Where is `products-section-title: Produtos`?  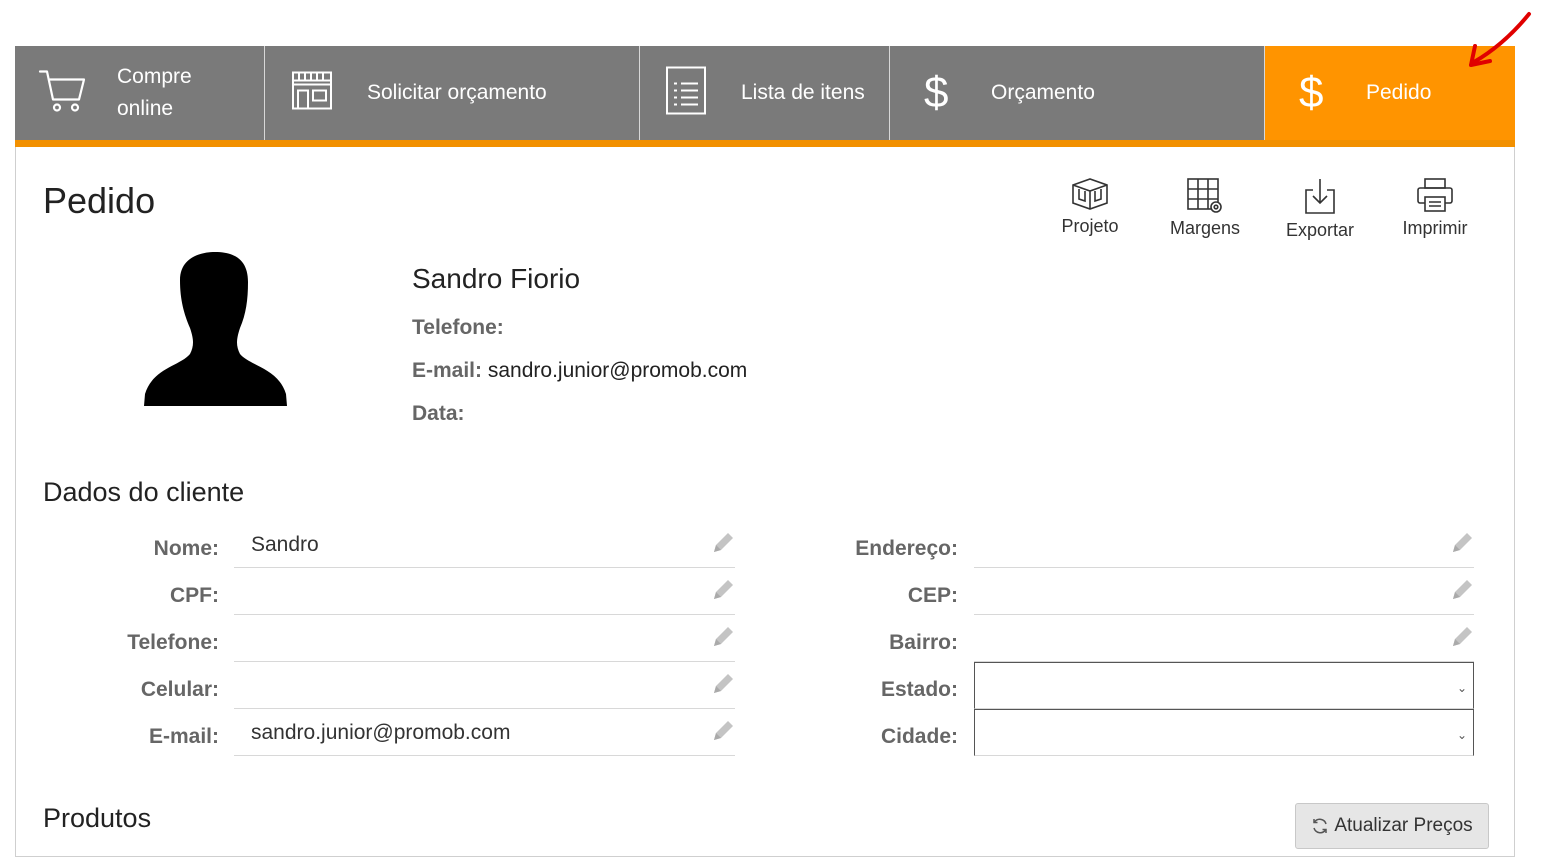
products-section-title: Produtos is located at coordinates (97, 818).